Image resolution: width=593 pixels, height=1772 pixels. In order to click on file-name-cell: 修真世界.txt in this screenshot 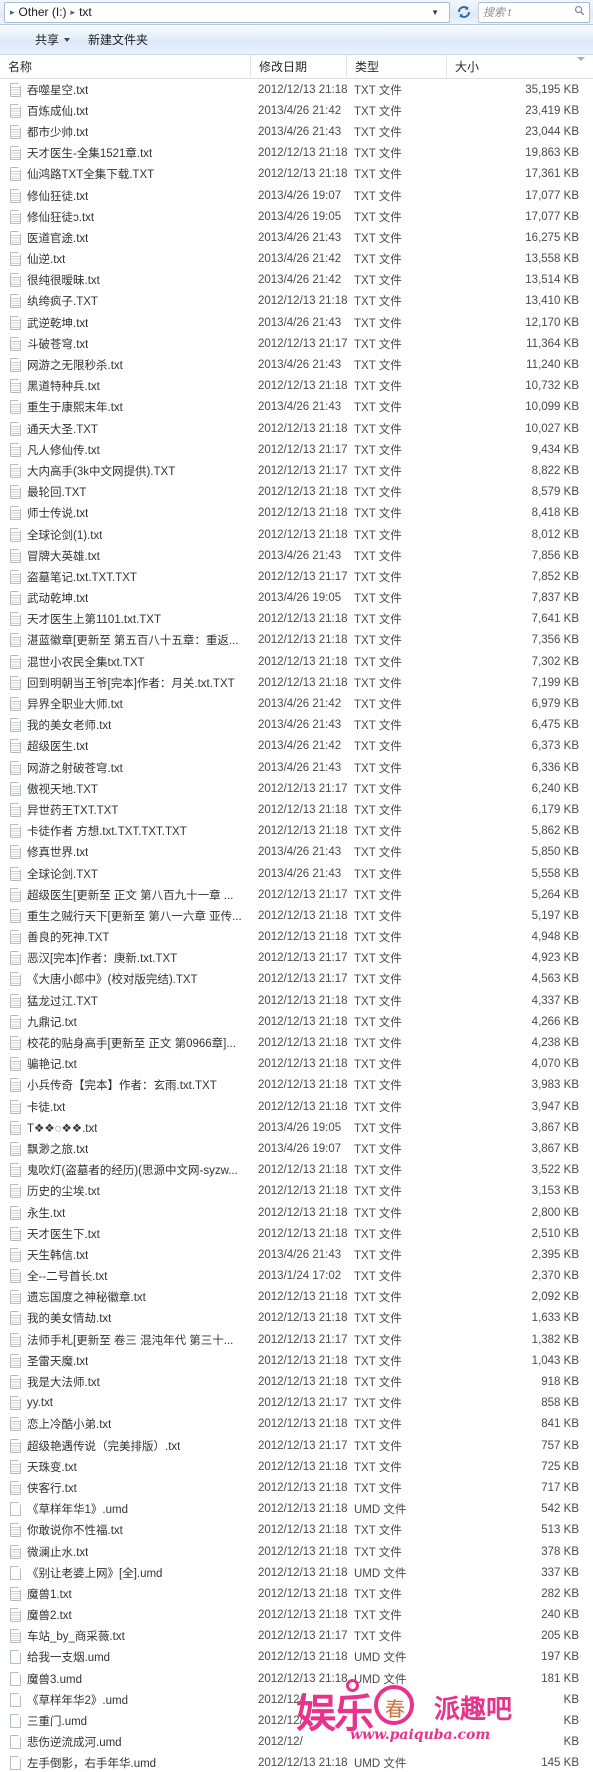, I will do `click(125, 852)`.